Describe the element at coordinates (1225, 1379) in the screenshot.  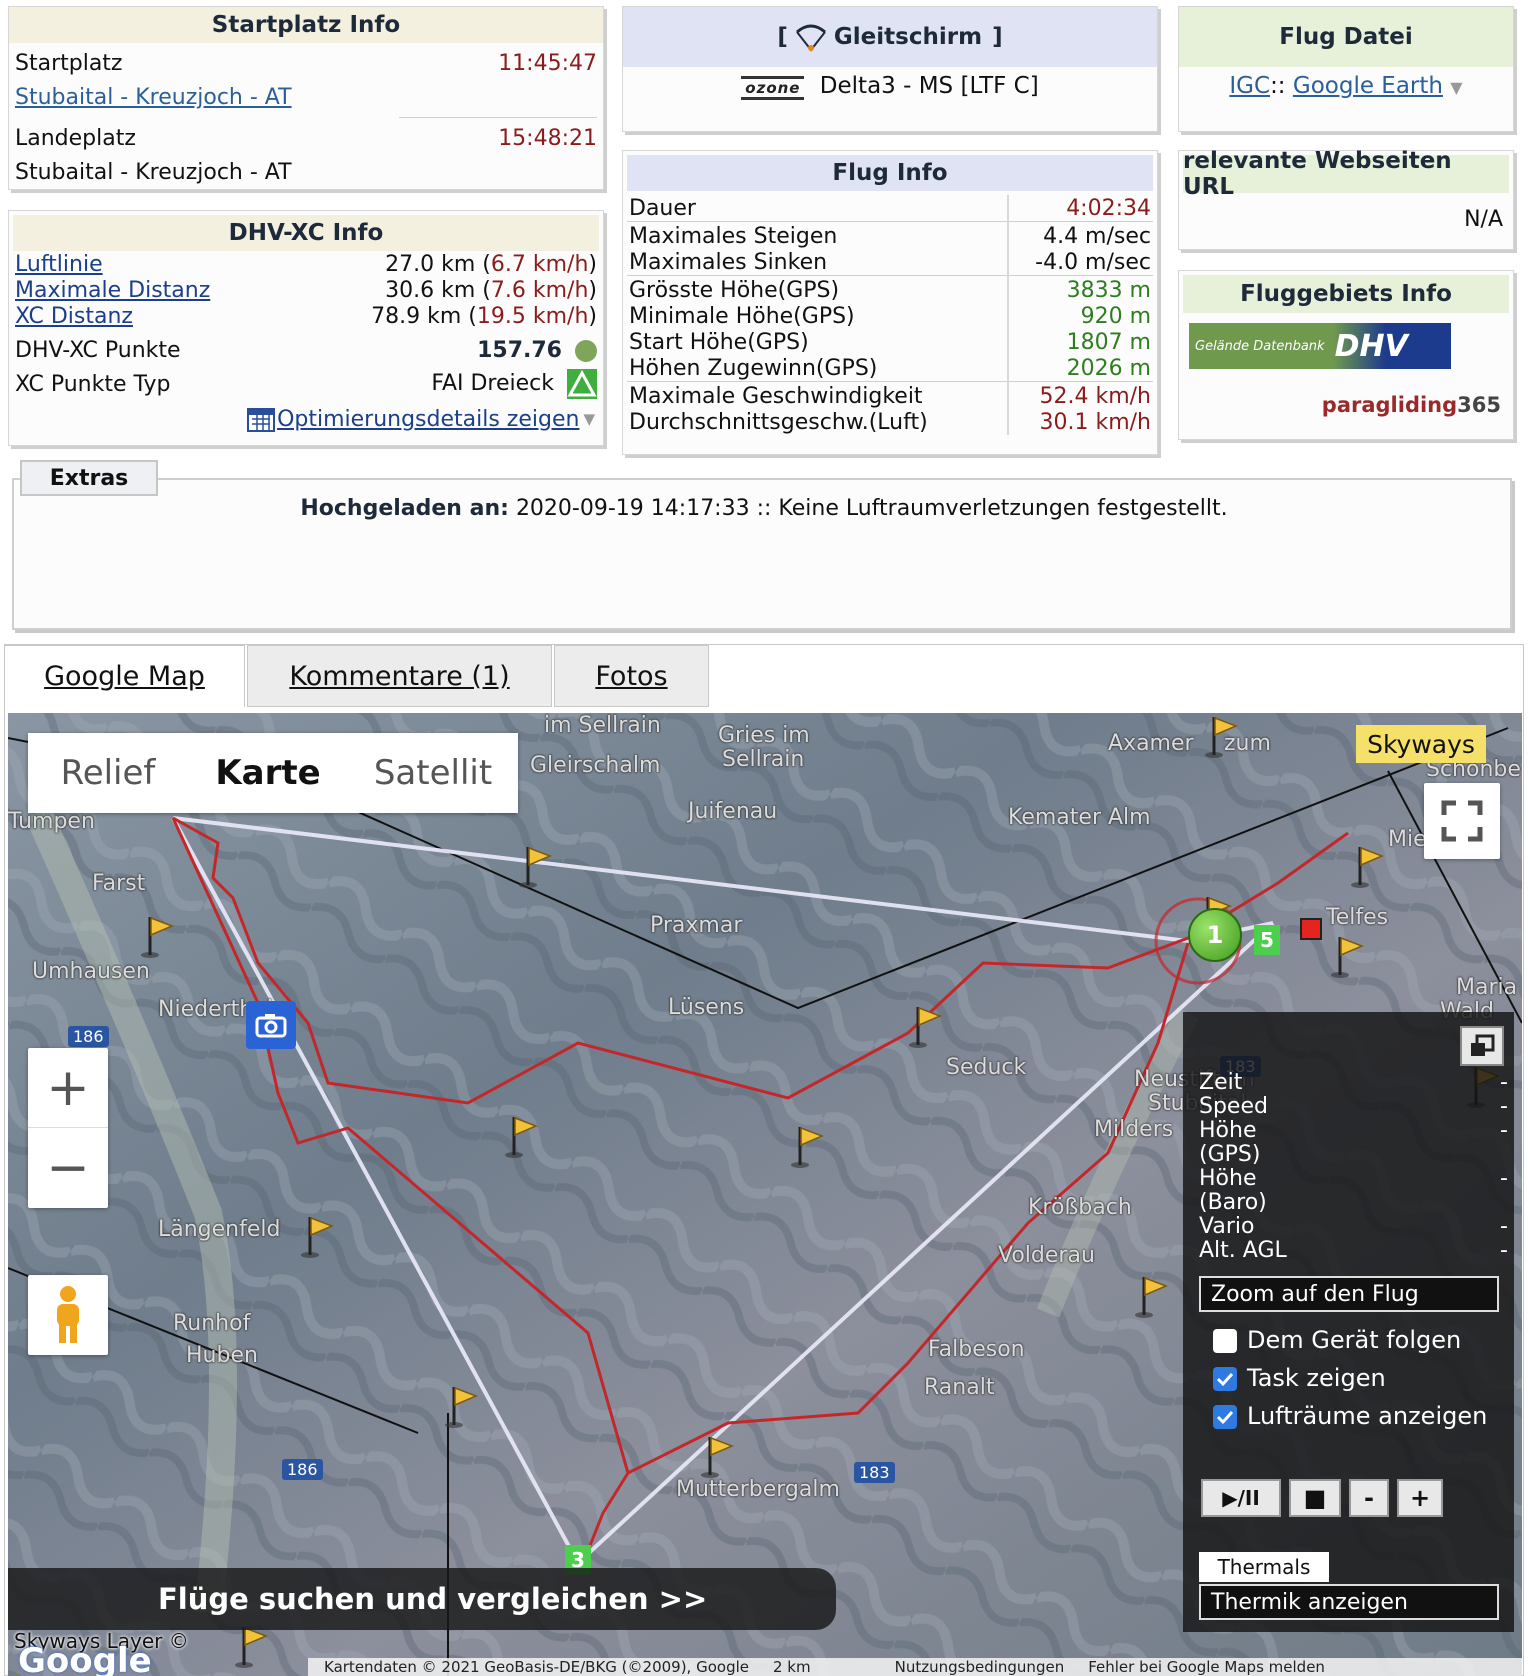
I see `show-task-checkbox` at that location.